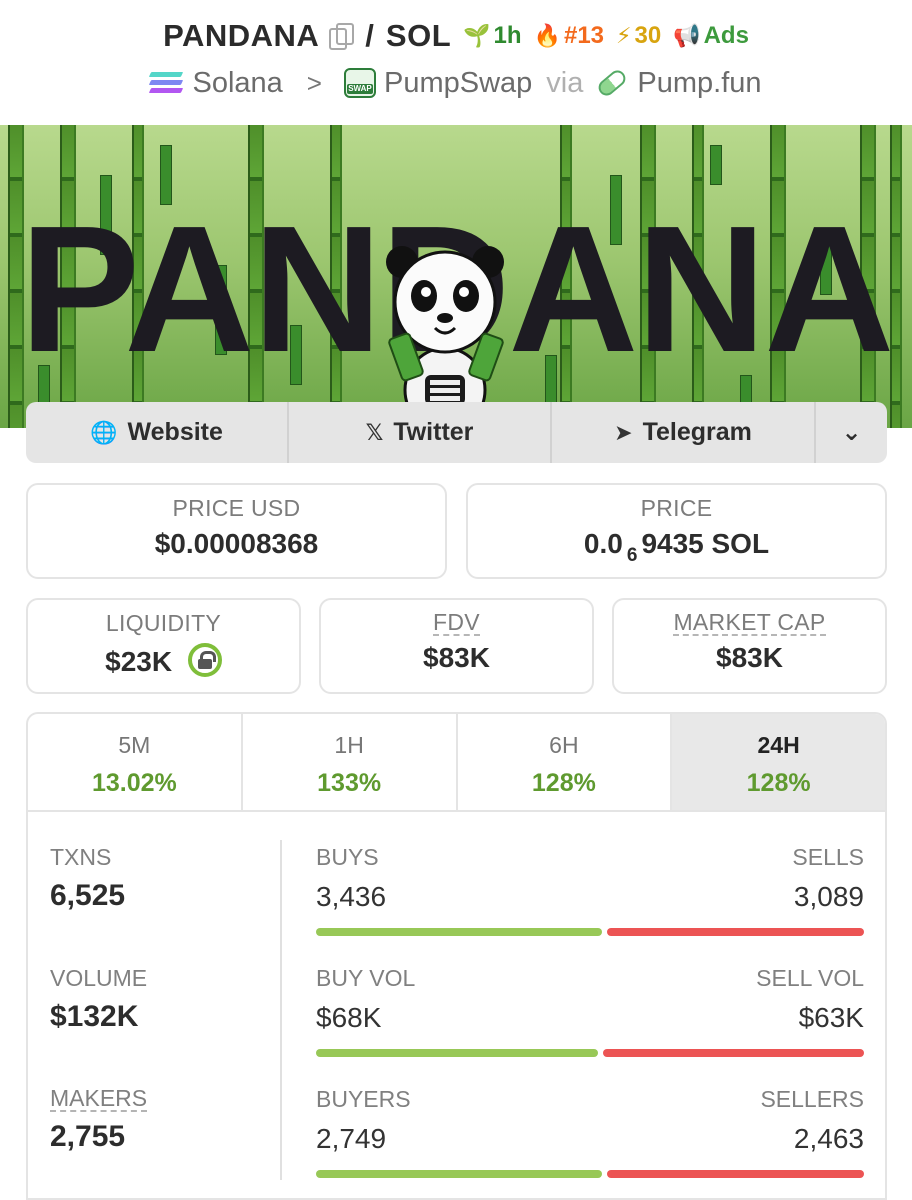 This screenshot has width=912, height=1200. I want to click on sellers-value: 2,463, so click(828, 1138).